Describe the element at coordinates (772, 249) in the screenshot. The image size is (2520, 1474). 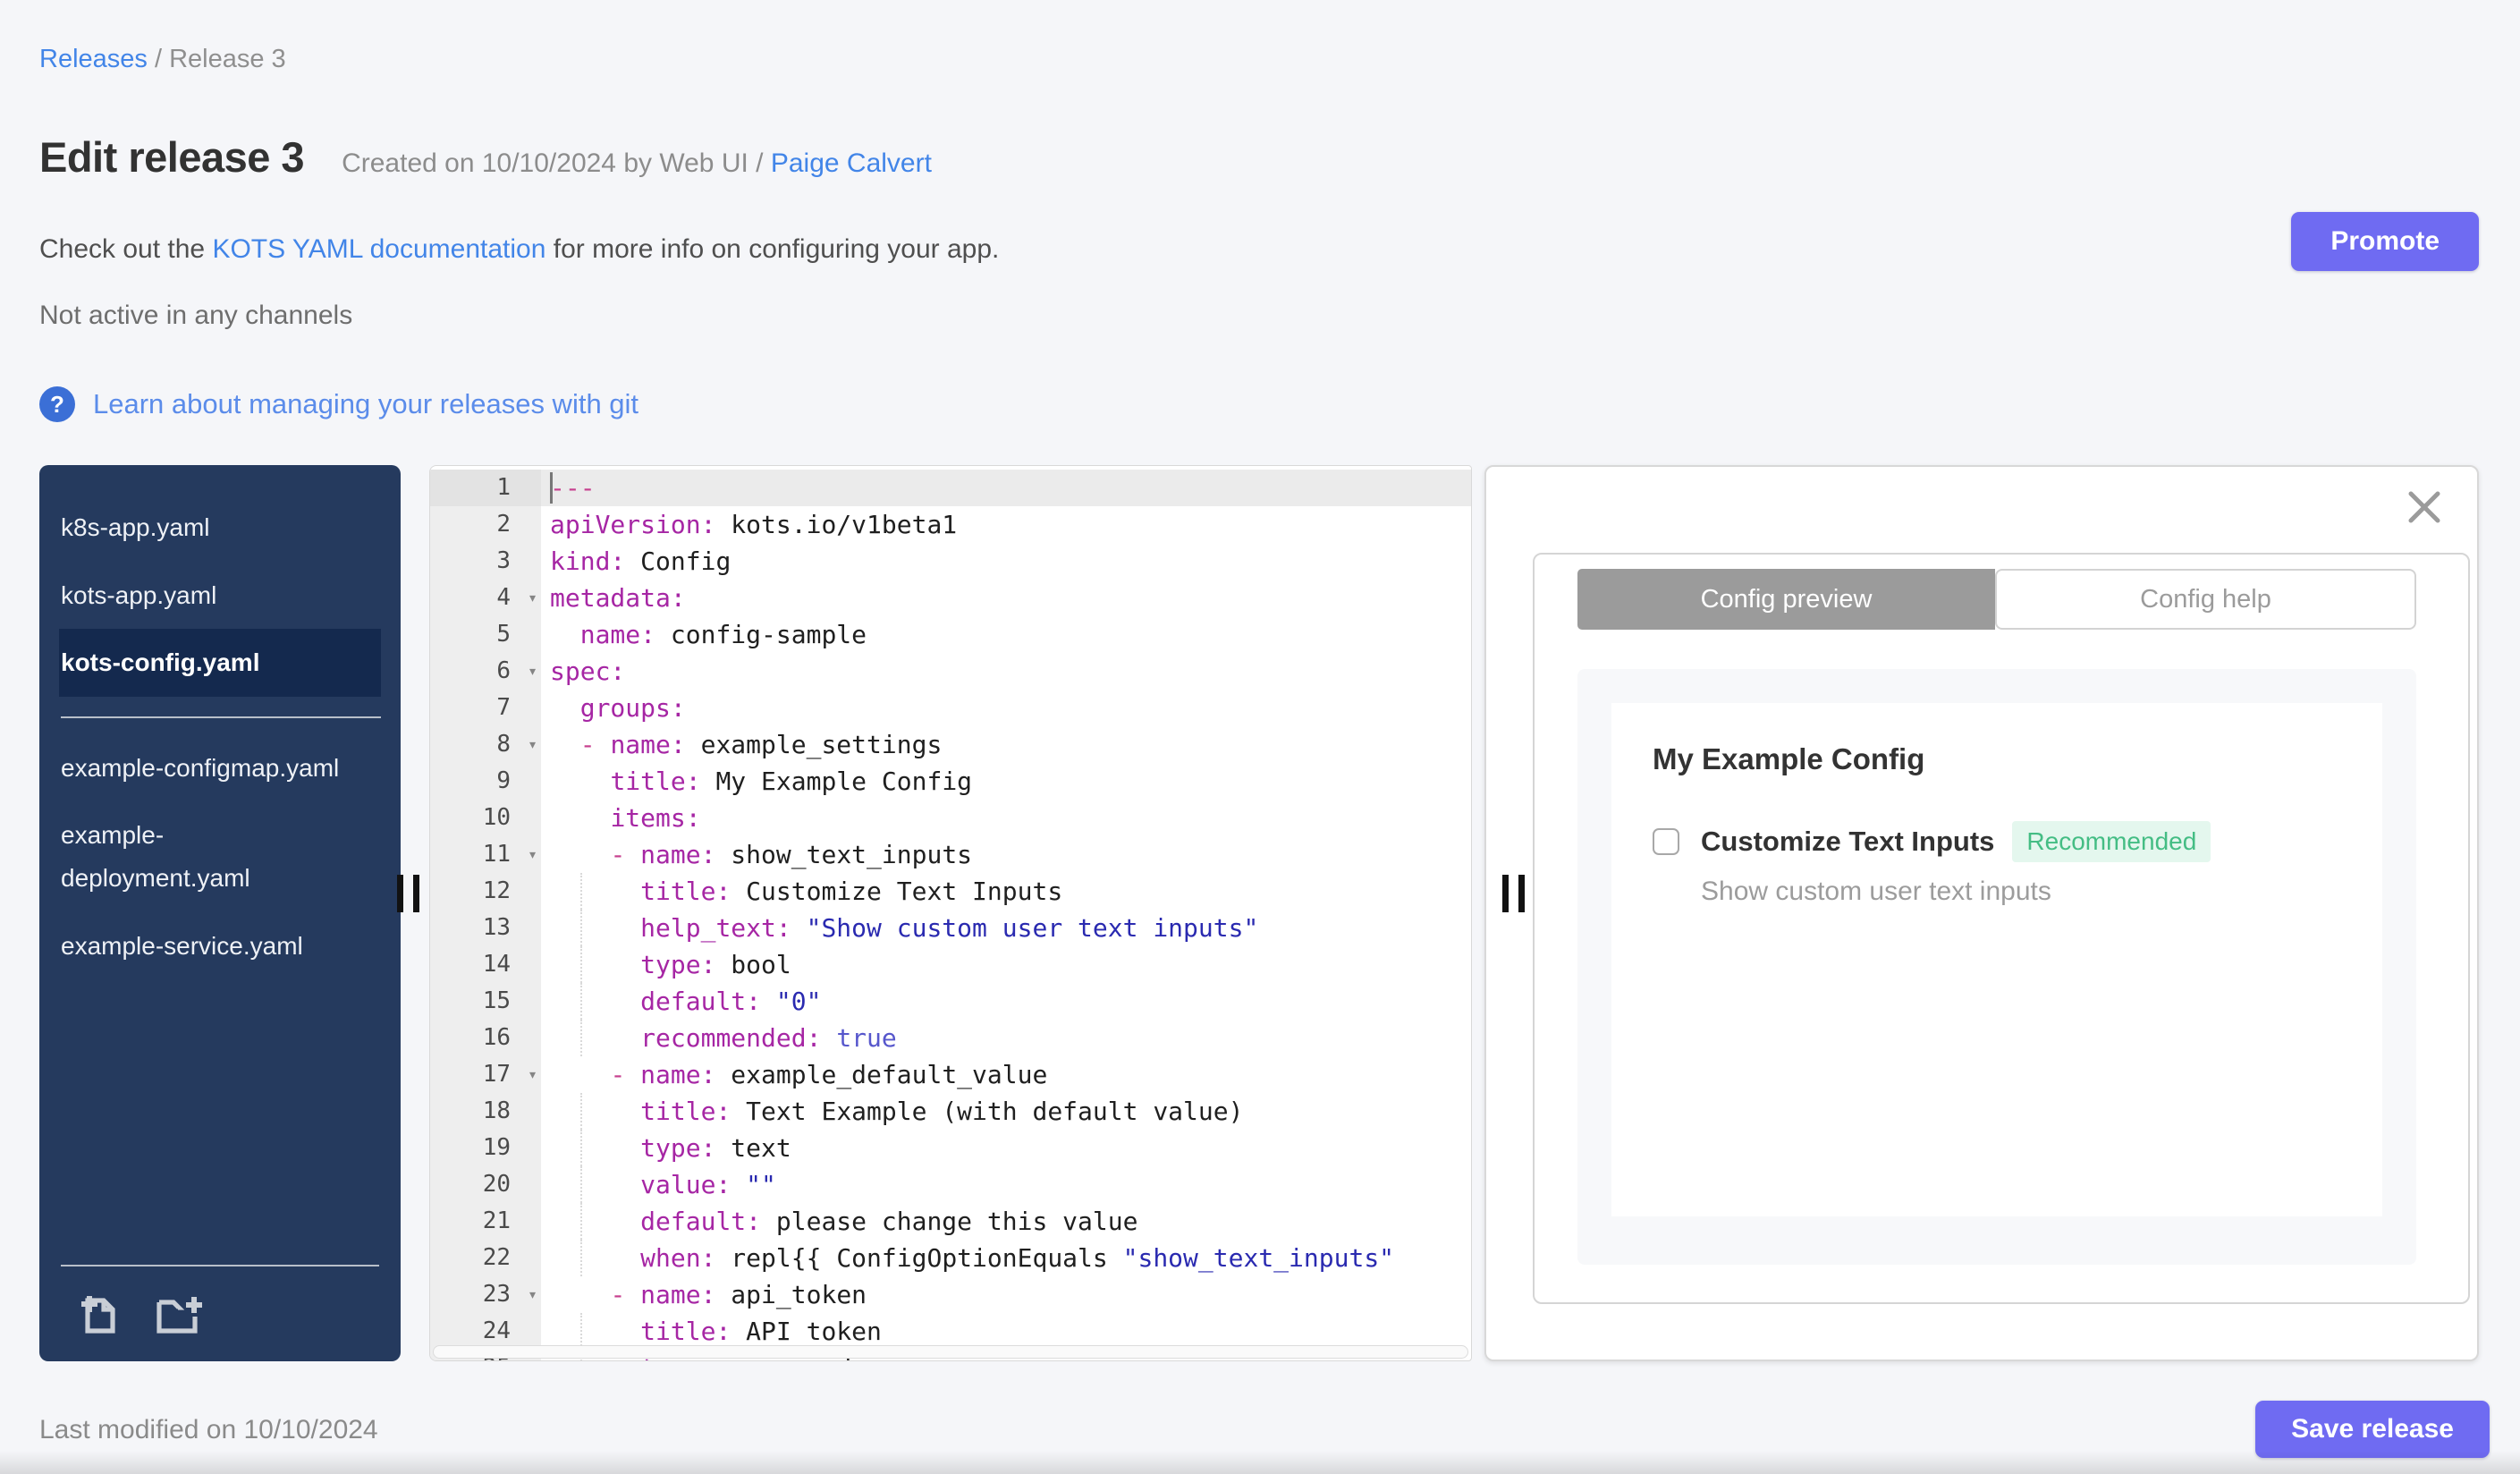
I see `docs-hint-after: for more info on configuring your app.` at that location.